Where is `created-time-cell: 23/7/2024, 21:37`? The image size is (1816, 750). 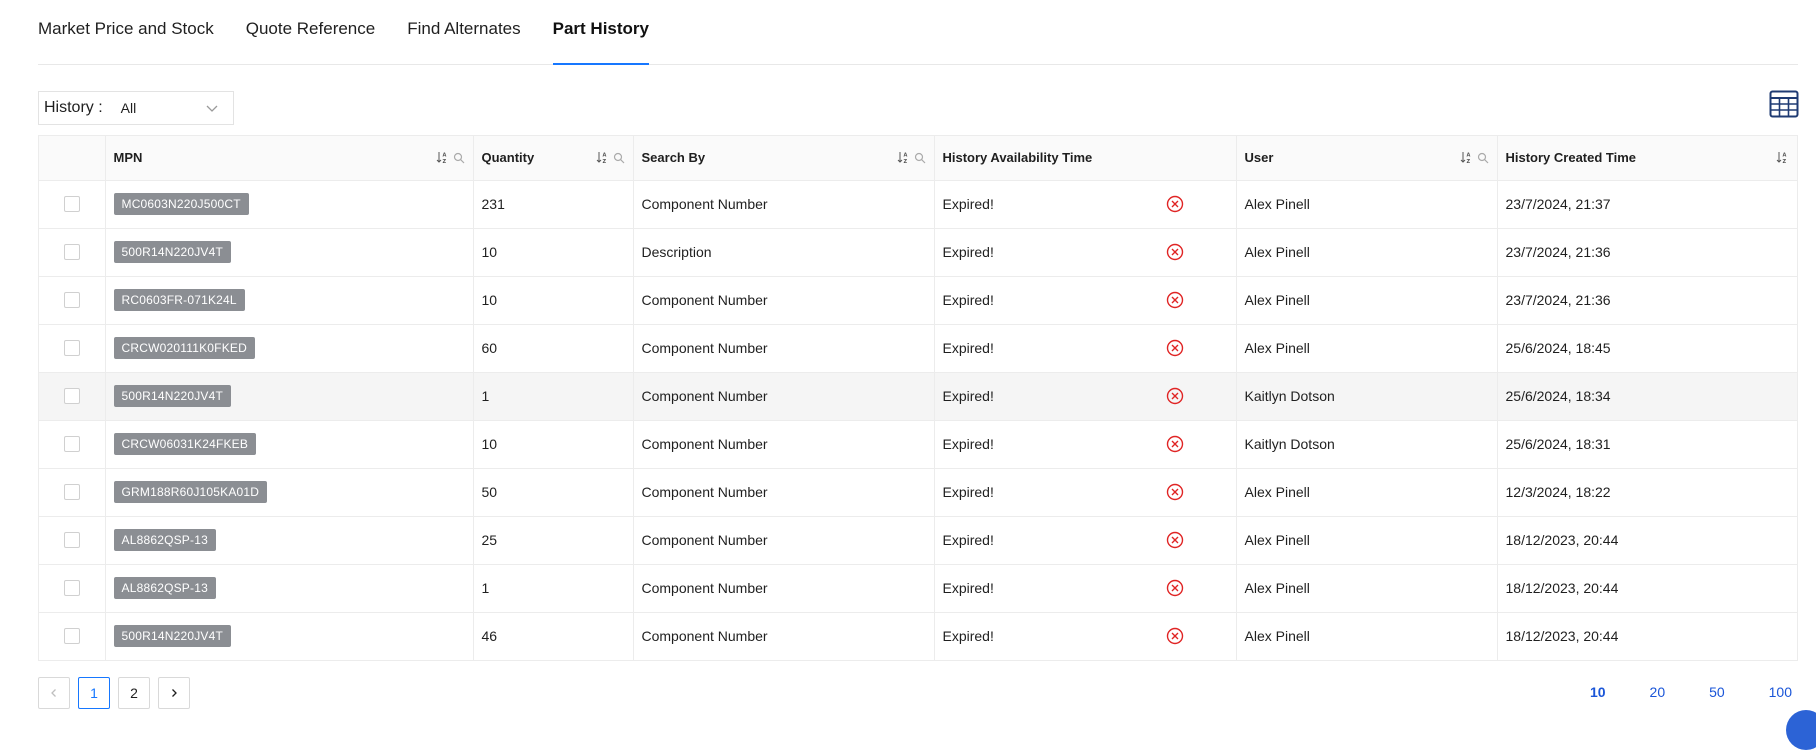 created-time-cell: 23/7/2024, 21:37 is located at coordinates (1647, 204).